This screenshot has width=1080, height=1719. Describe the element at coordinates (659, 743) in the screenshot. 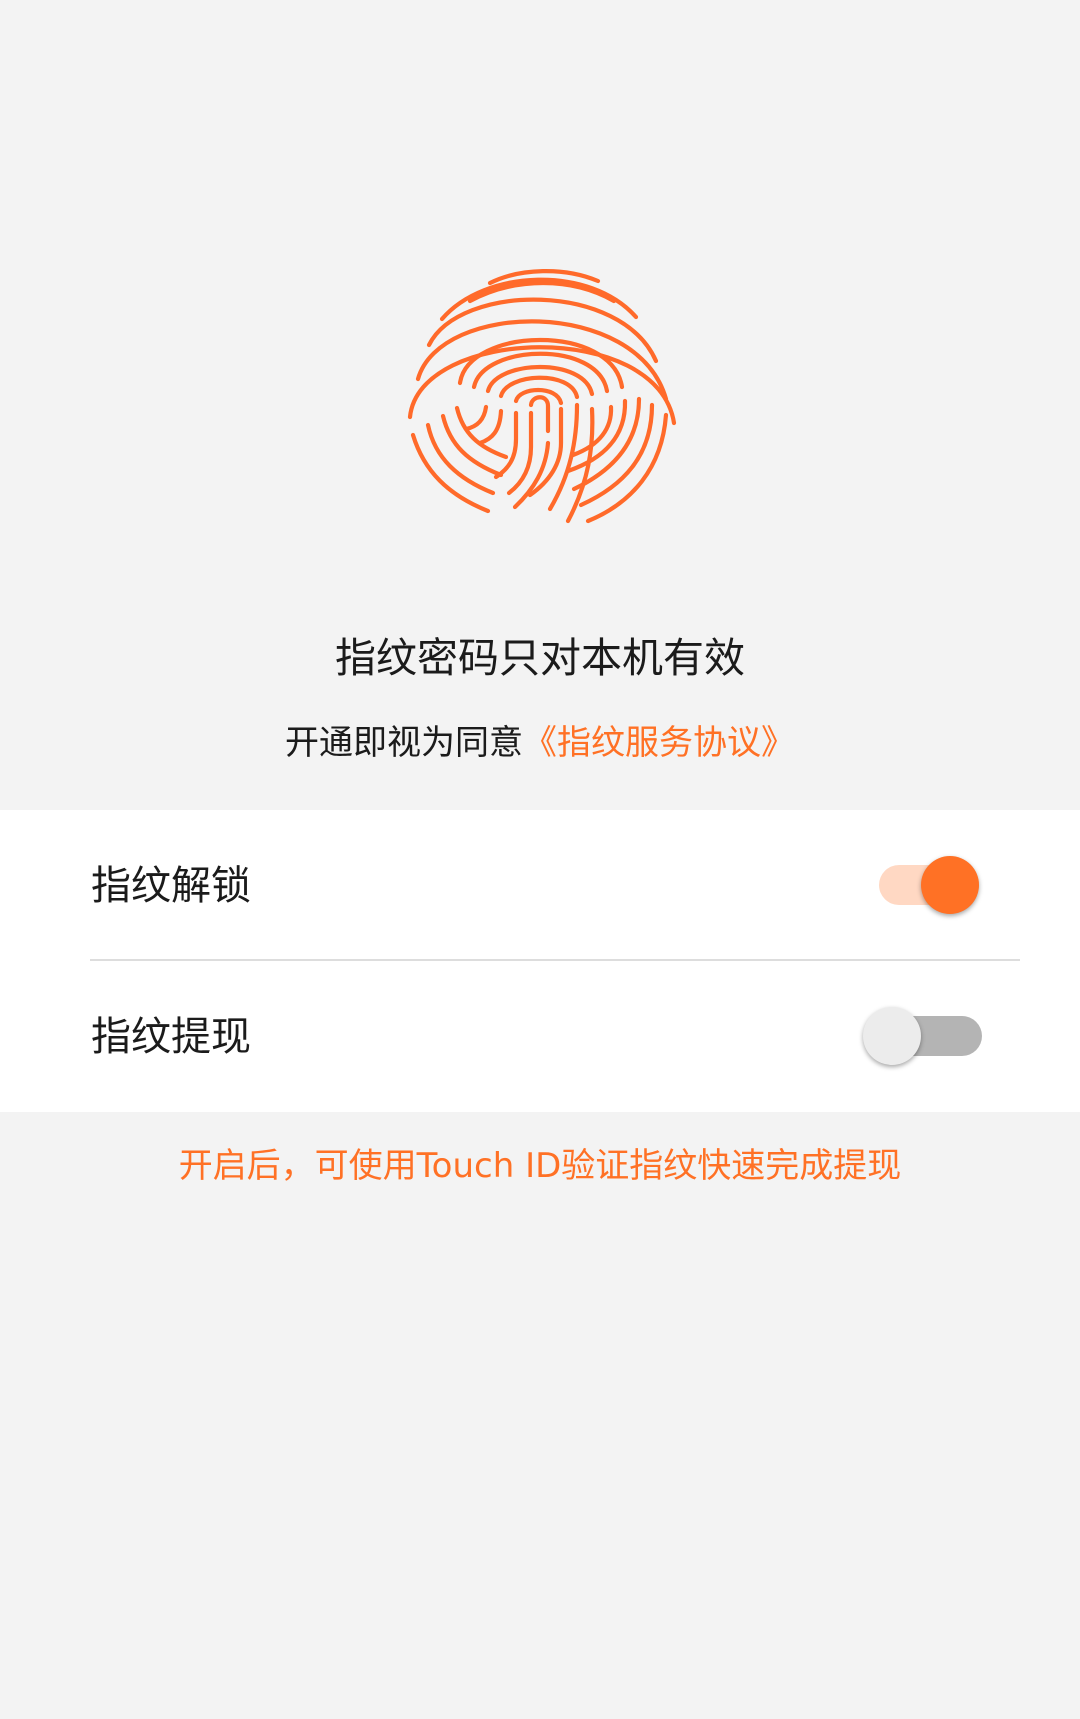

I see `fingerprint-agreement-link: 《指纹服务协议》` at that location.